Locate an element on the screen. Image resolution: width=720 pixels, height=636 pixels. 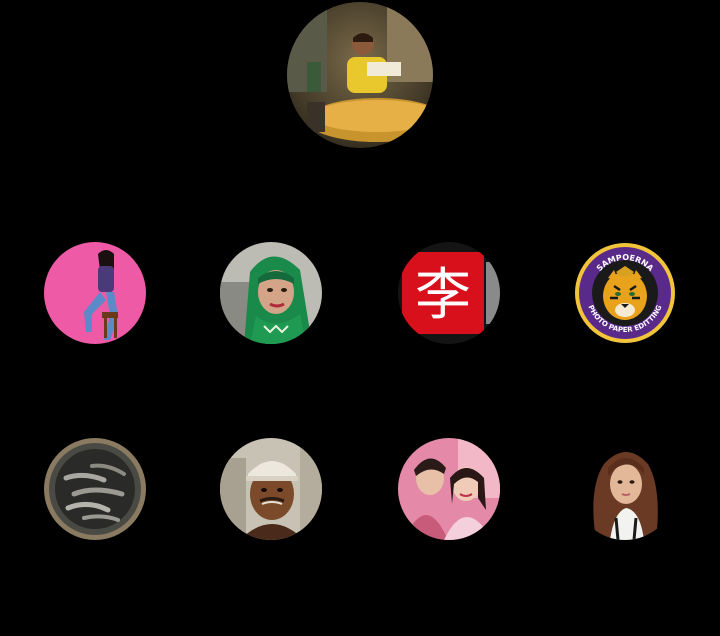
woman-headscarf-photo-image is located at coordinates (271, 293).